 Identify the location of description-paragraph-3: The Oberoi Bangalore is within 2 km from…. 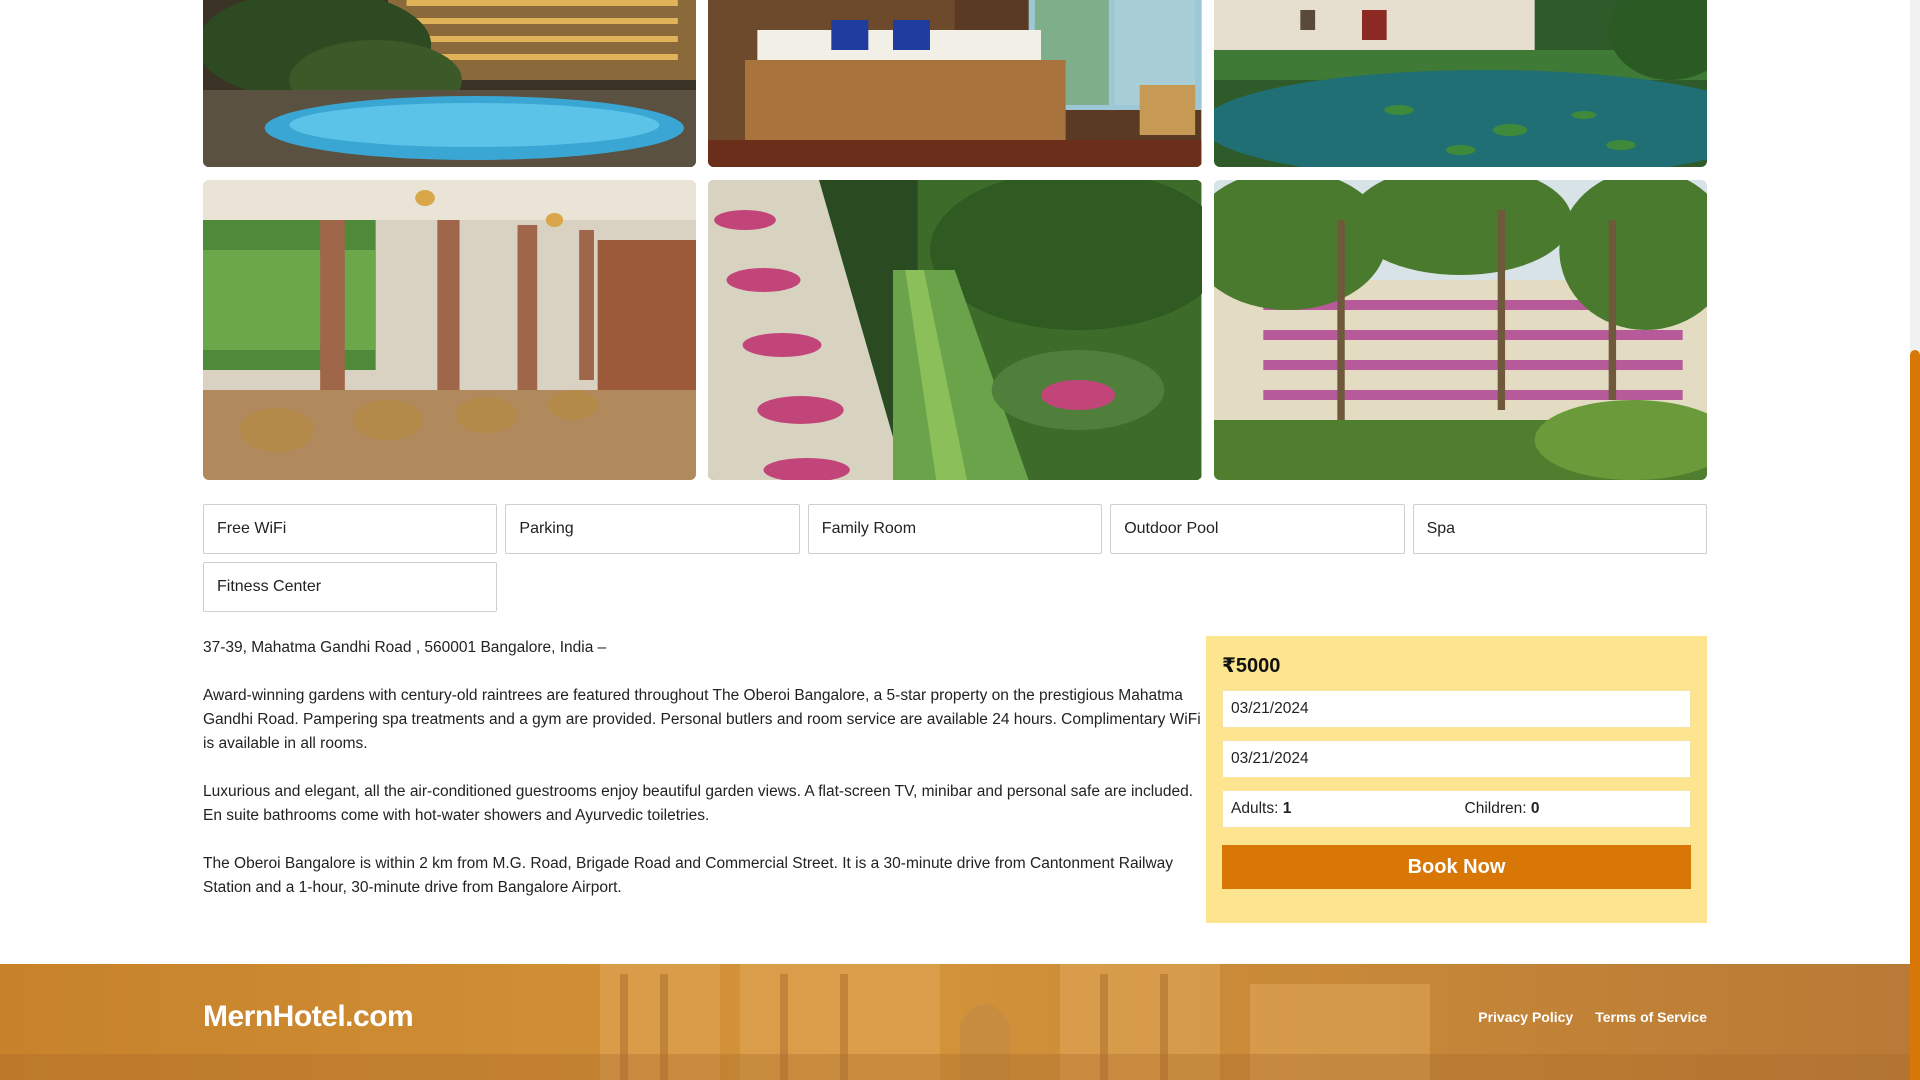
(688, 875).